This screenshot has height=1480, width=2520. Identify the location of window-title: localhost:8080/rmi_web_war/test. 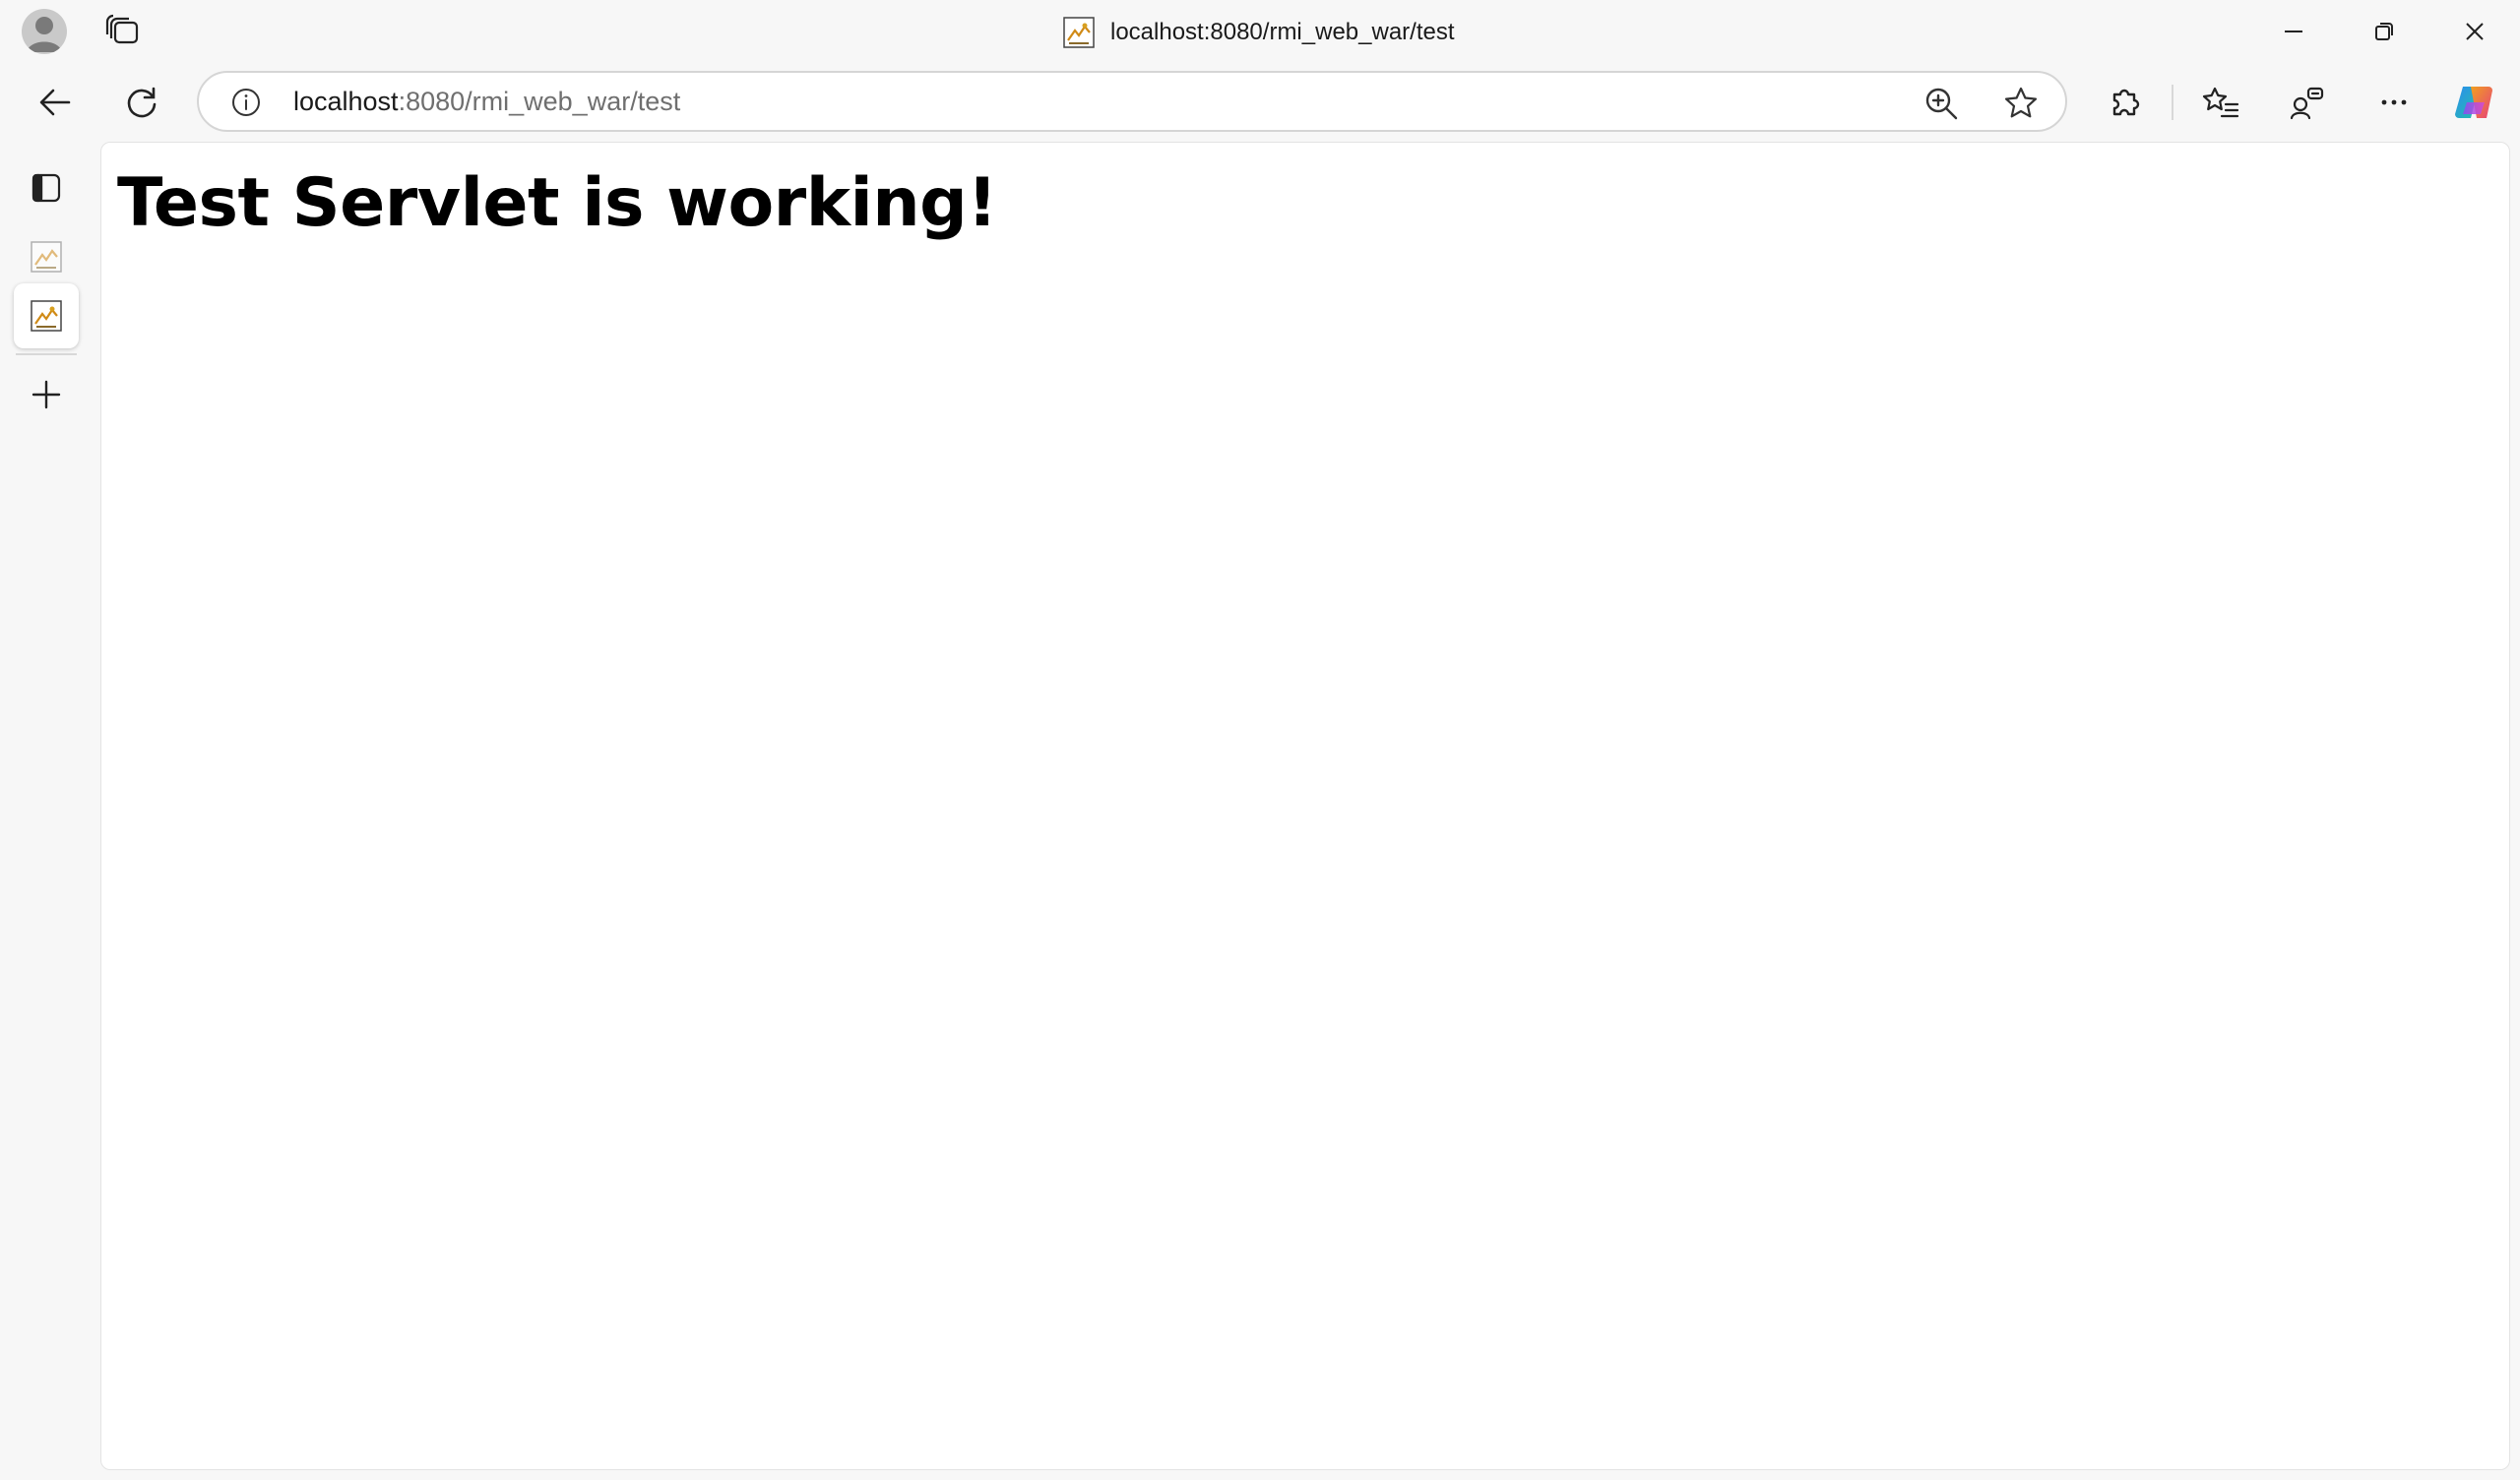
(1259, 33).